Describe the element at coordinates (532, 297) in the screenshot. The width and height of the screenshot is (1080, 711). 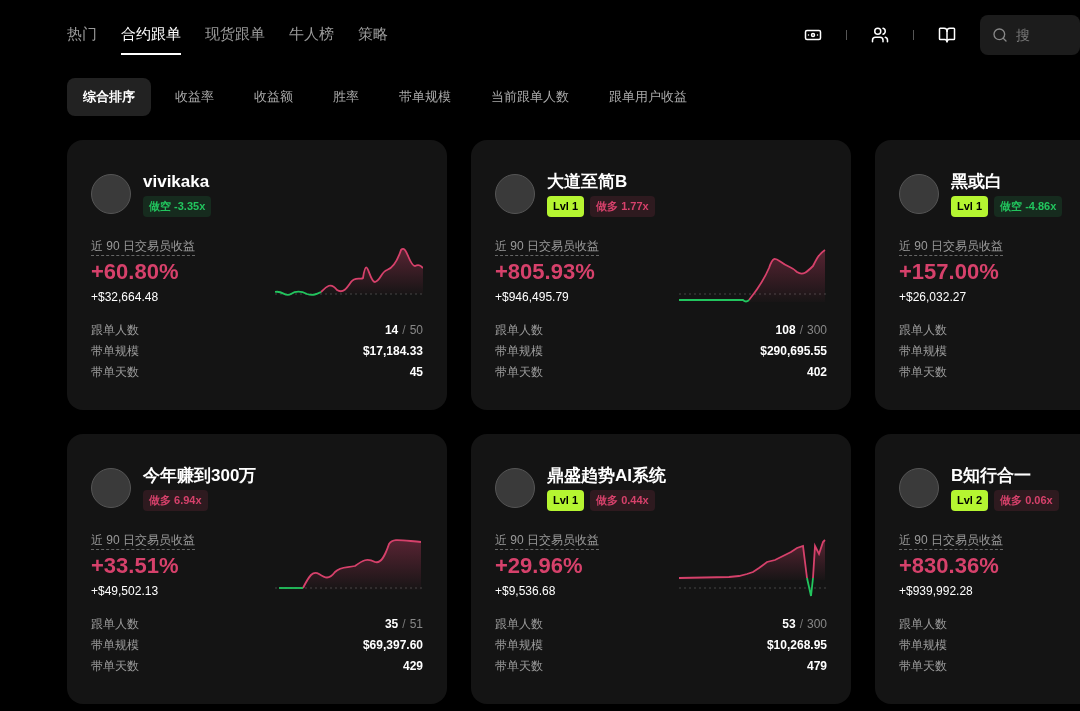
I see `pnl-value: +$946,495.79` at that location.